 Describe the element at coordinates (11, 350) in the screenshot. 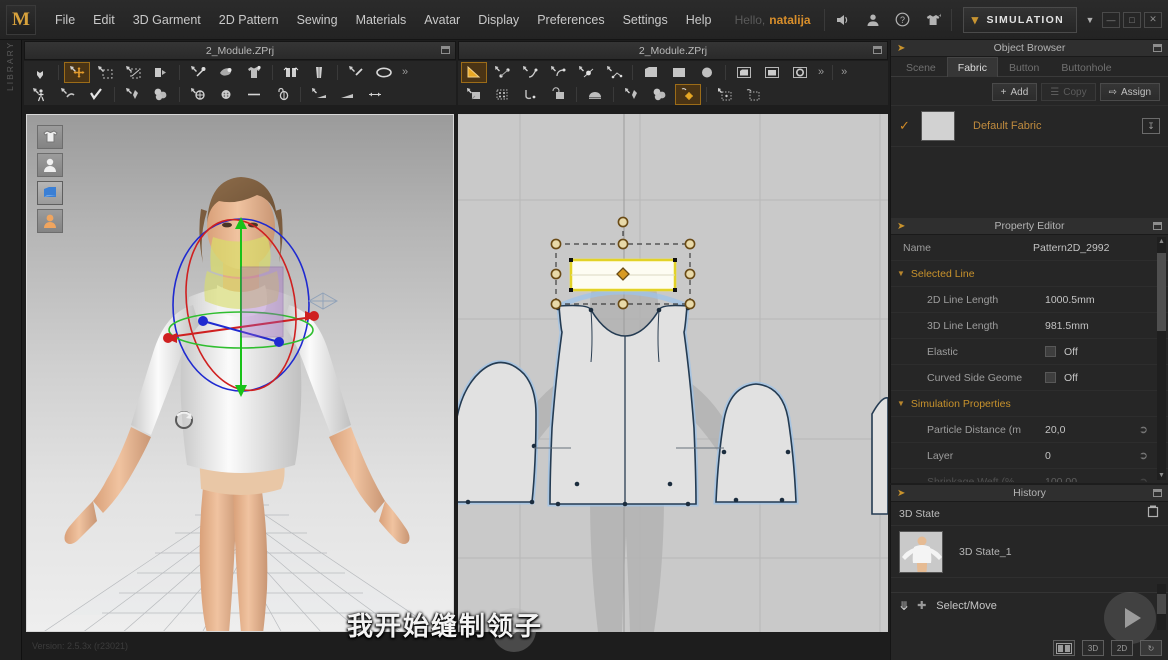

I see `library-rail: LIBRARY` at that location.